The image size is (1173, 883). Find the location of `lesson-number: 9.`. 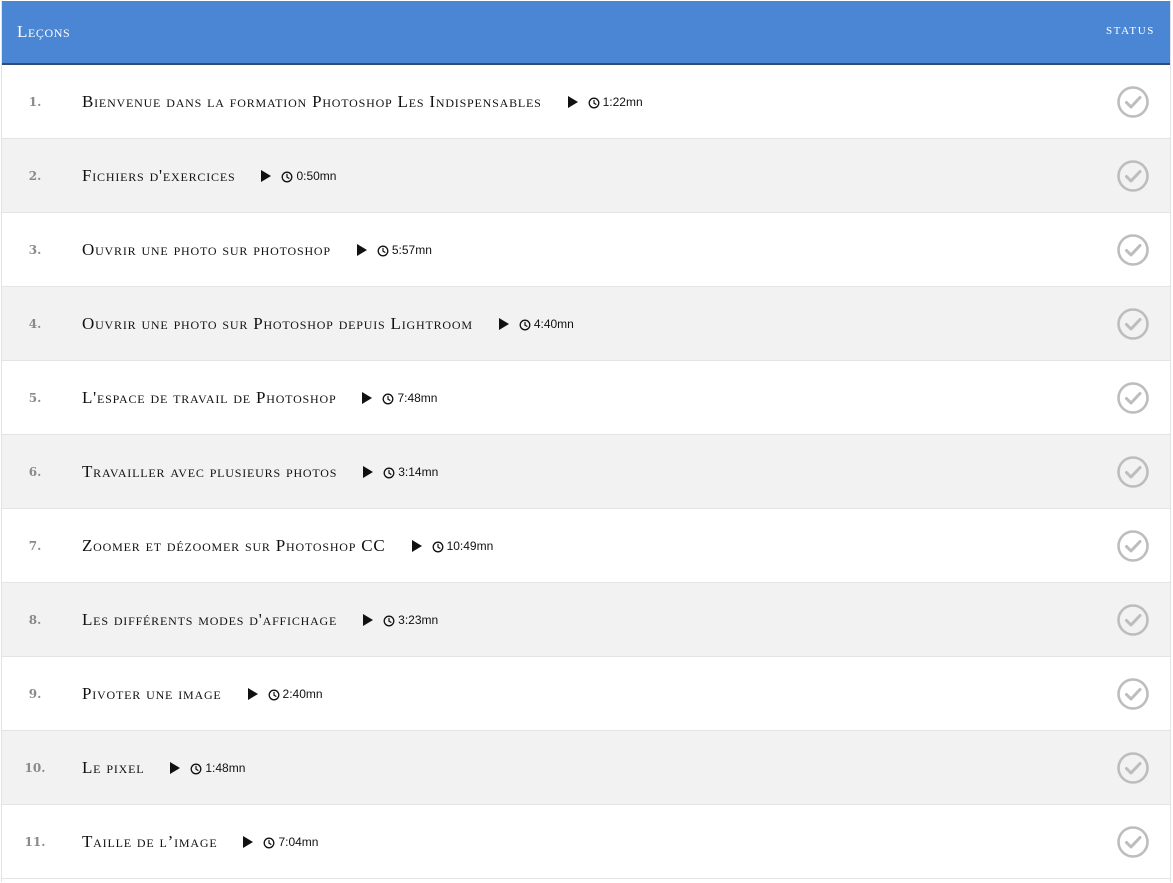

lesson-number: 9. is located at coordinates (35, 694).